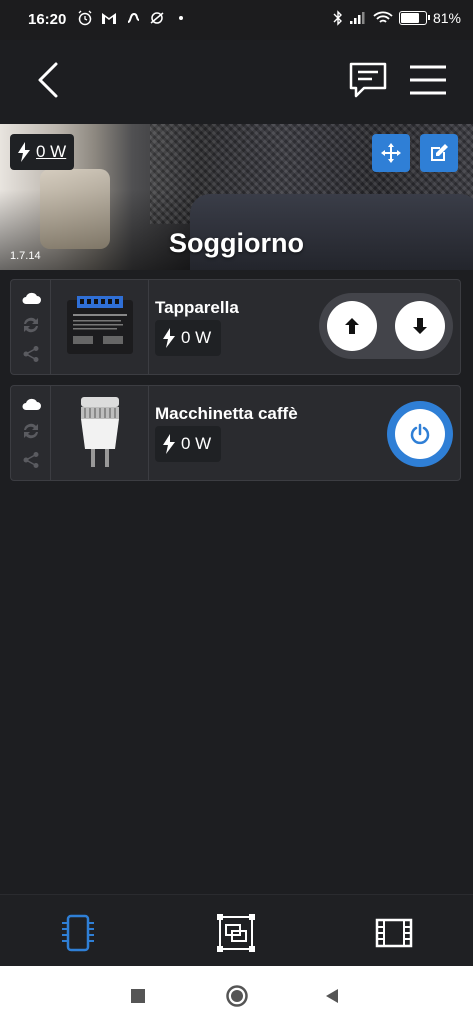  I want to click on message-icon, so click(368, 80).